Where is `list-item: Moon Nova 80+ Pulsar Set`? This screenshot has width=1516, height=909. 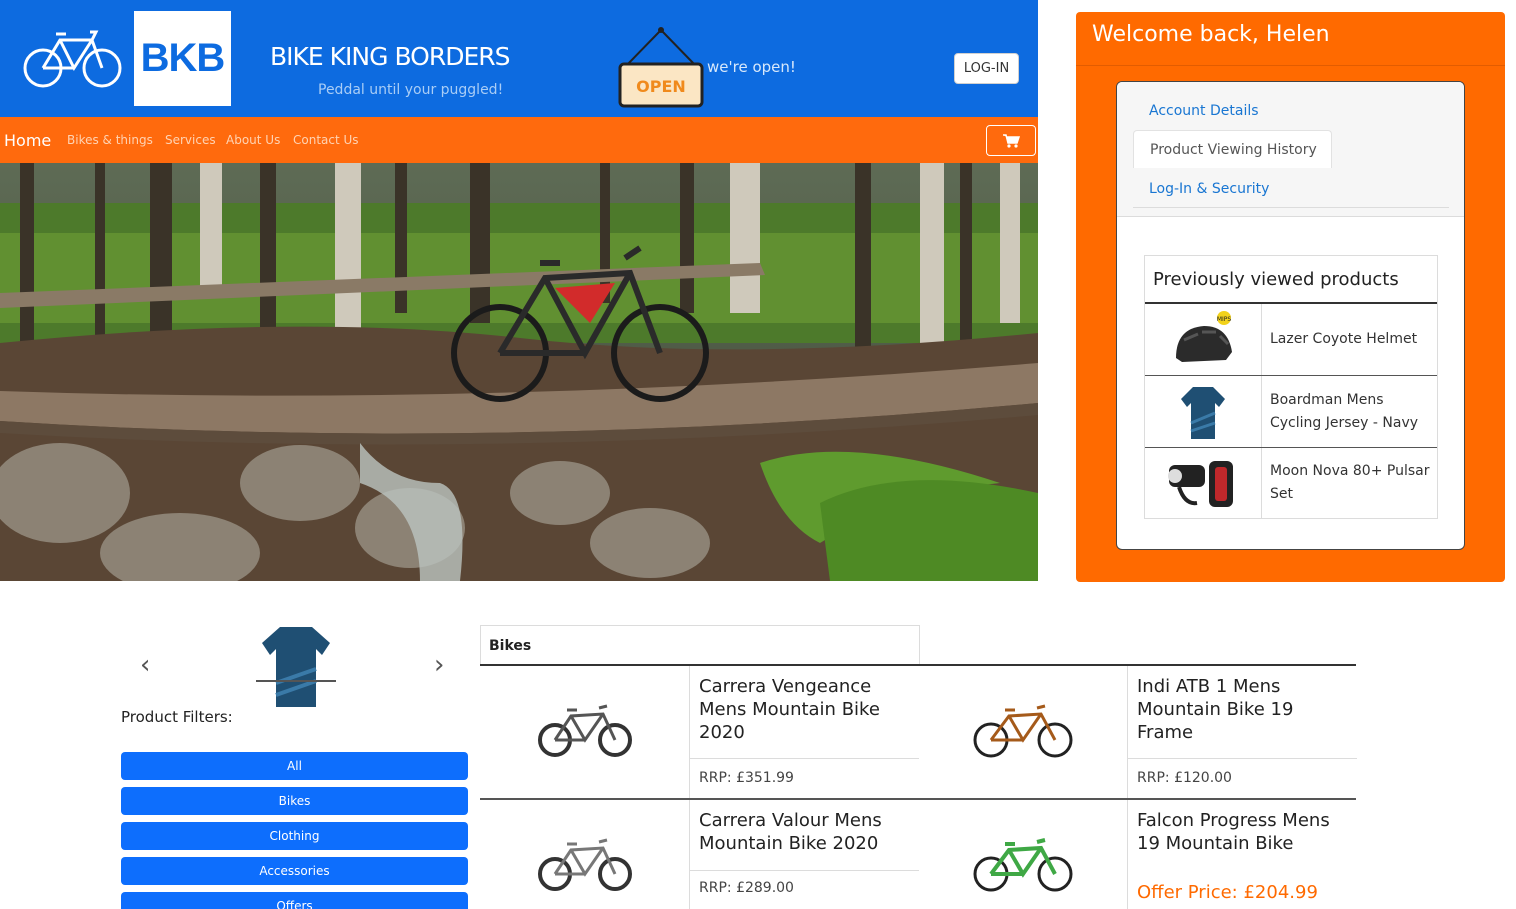
list-item: Moon Nova 80+ Pulsar Set is located at coordinates (1291, 483).